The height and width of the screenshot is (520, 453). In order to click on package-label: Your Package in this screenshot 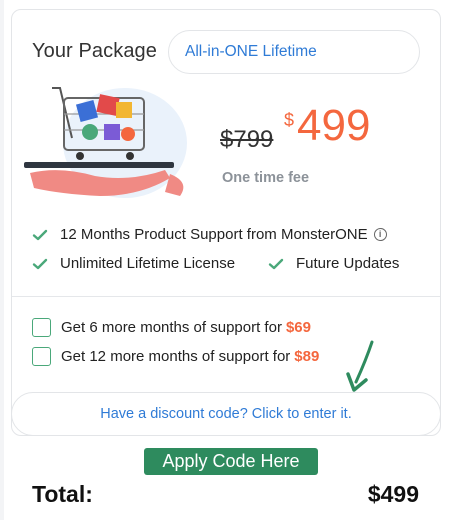, I will do `click(94, 51)`.